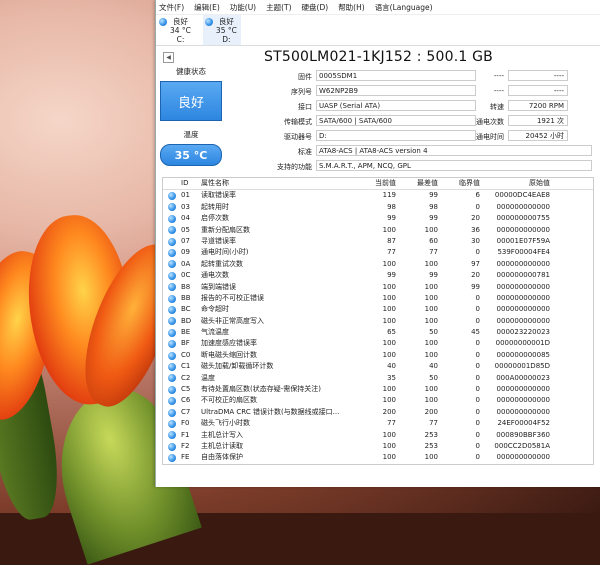  What do you see at coordinates (378, 287) in the screenshot?
I see `table-row: B8 端到端错误 100 100 99 000000000000` at bounding box center [378, 287].